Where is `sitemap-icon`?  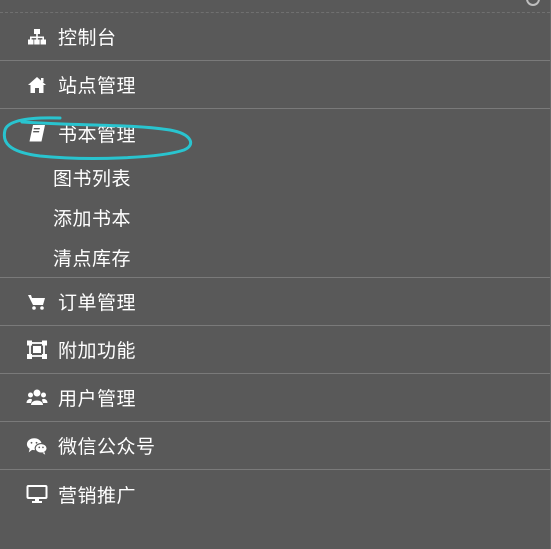
sitemap-icon is located at coordinates (37, 37).